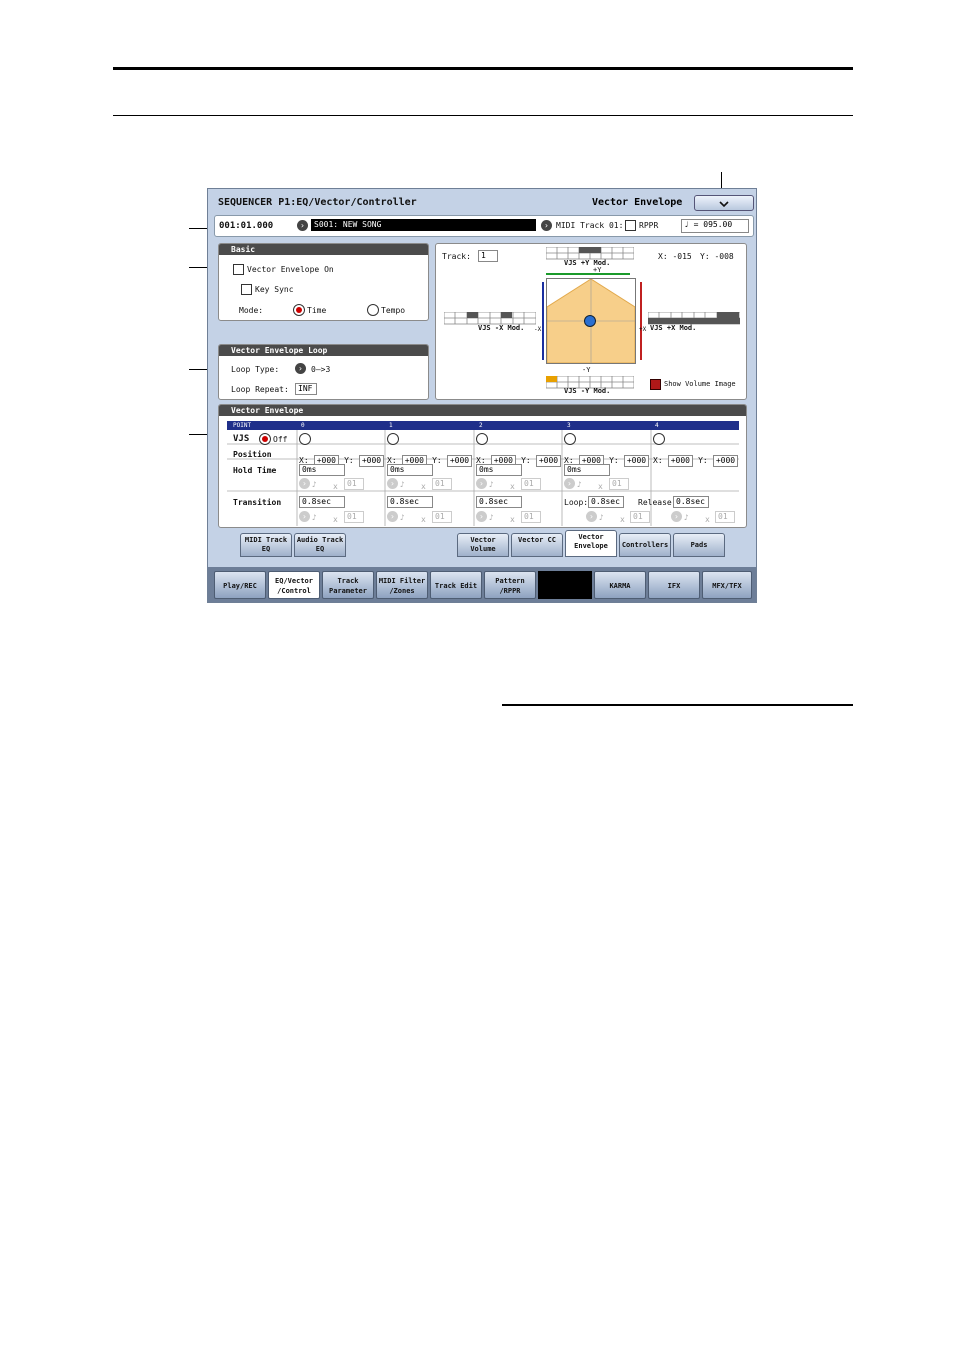 This screenshot has height=1350, width=954. What do you see at coordinates (674, 585) in the screenshot?
I see `bottom-tab-ifx: IFX` at bounding box center [674, 585].